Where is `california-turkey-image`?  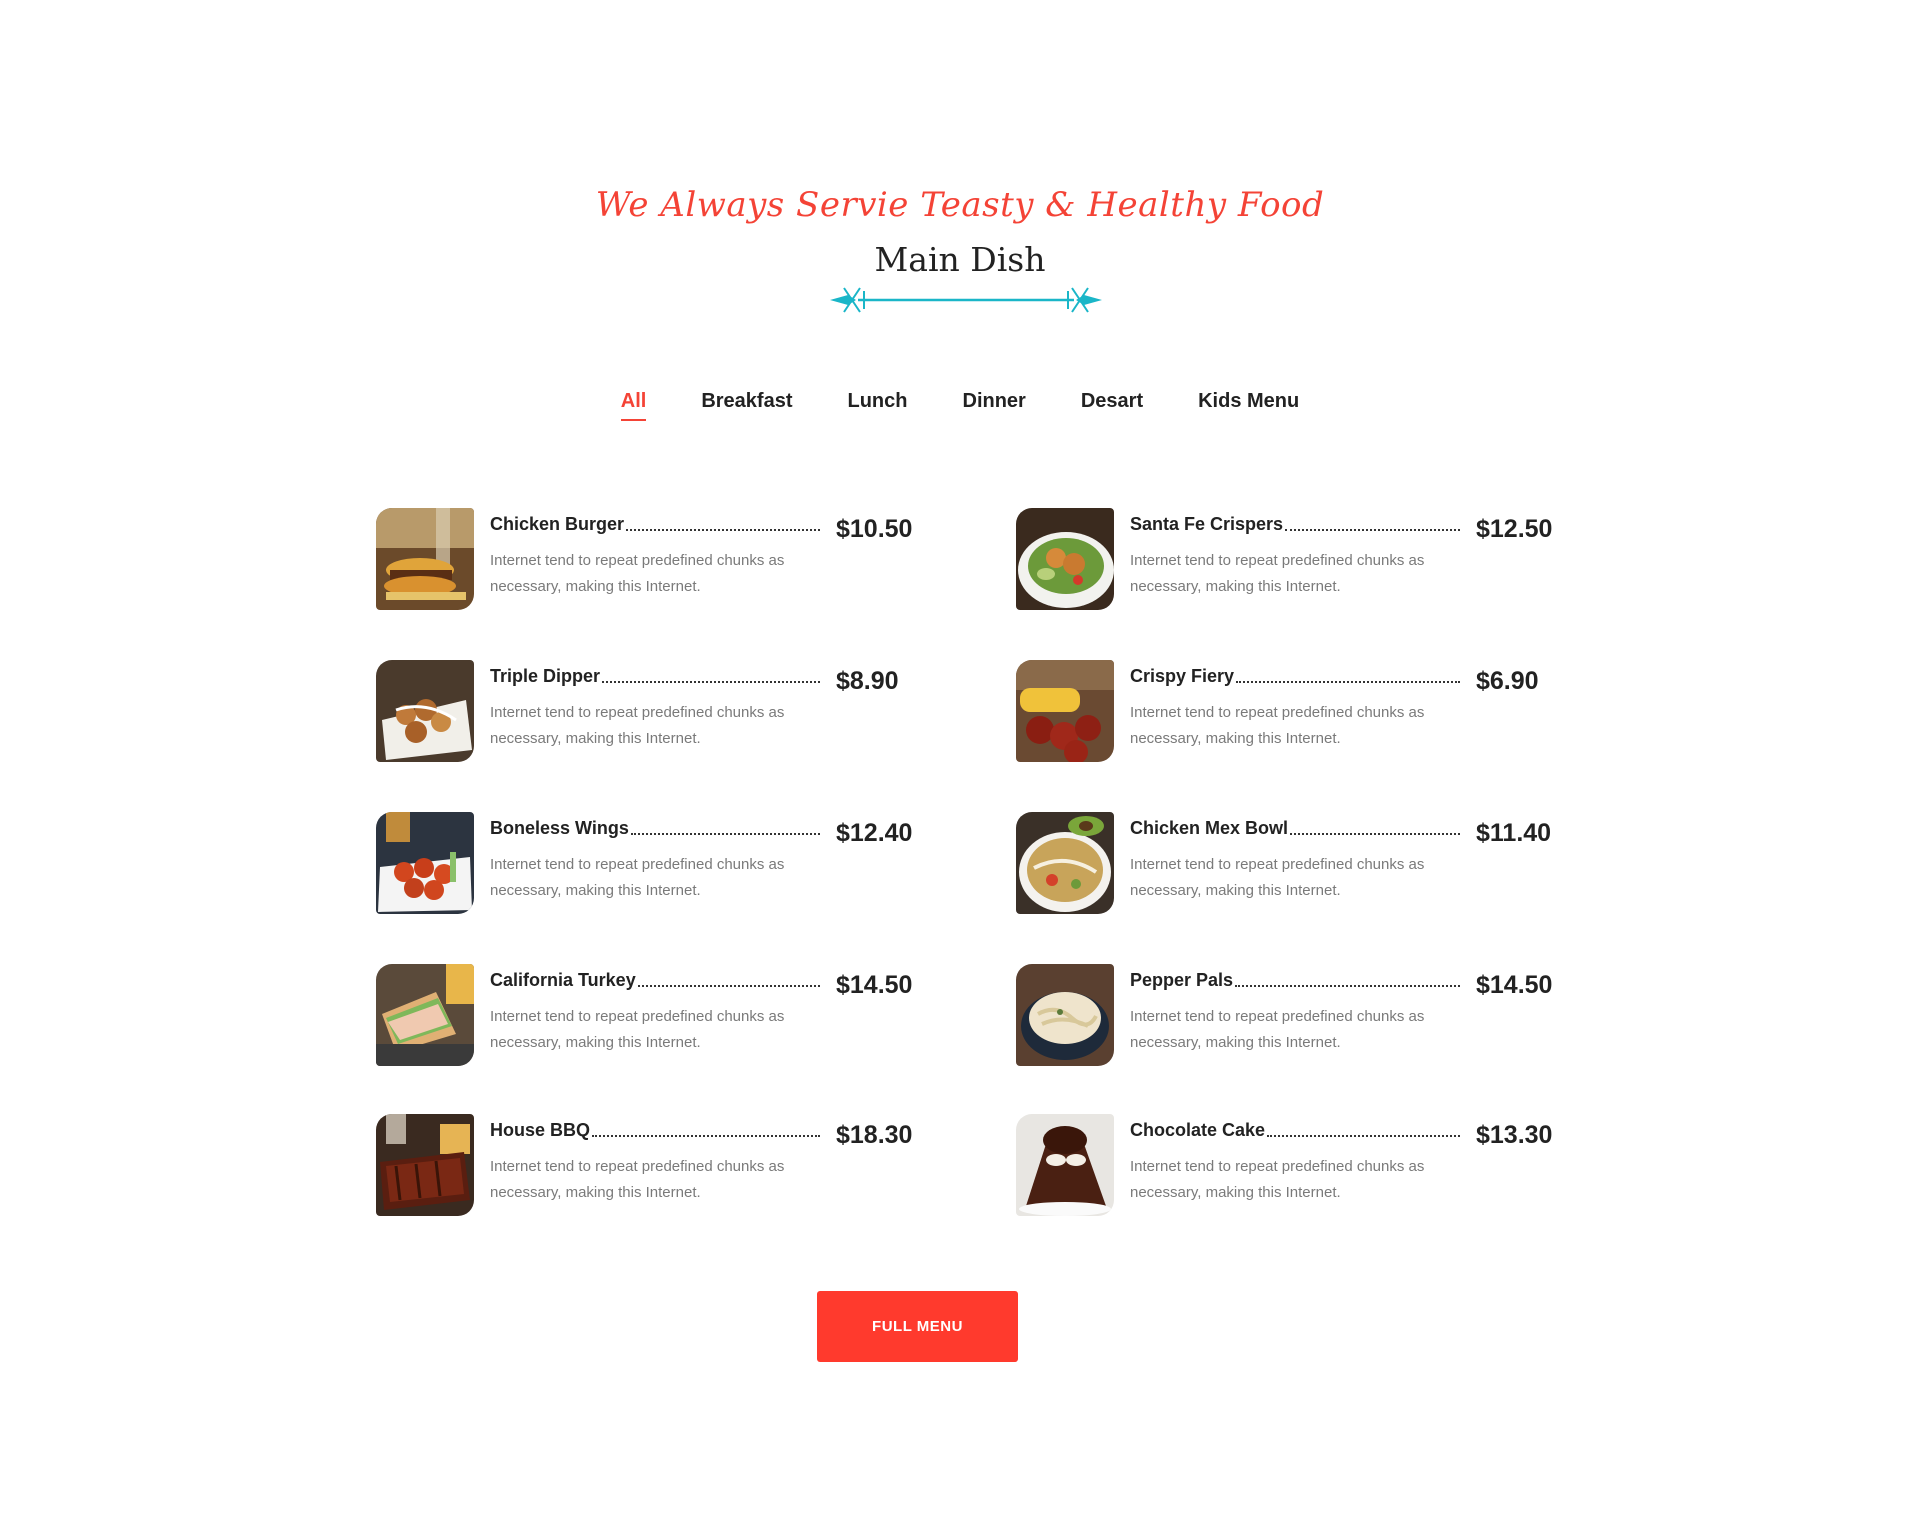
california-turkey-image is located at coordinates (425, 1015).